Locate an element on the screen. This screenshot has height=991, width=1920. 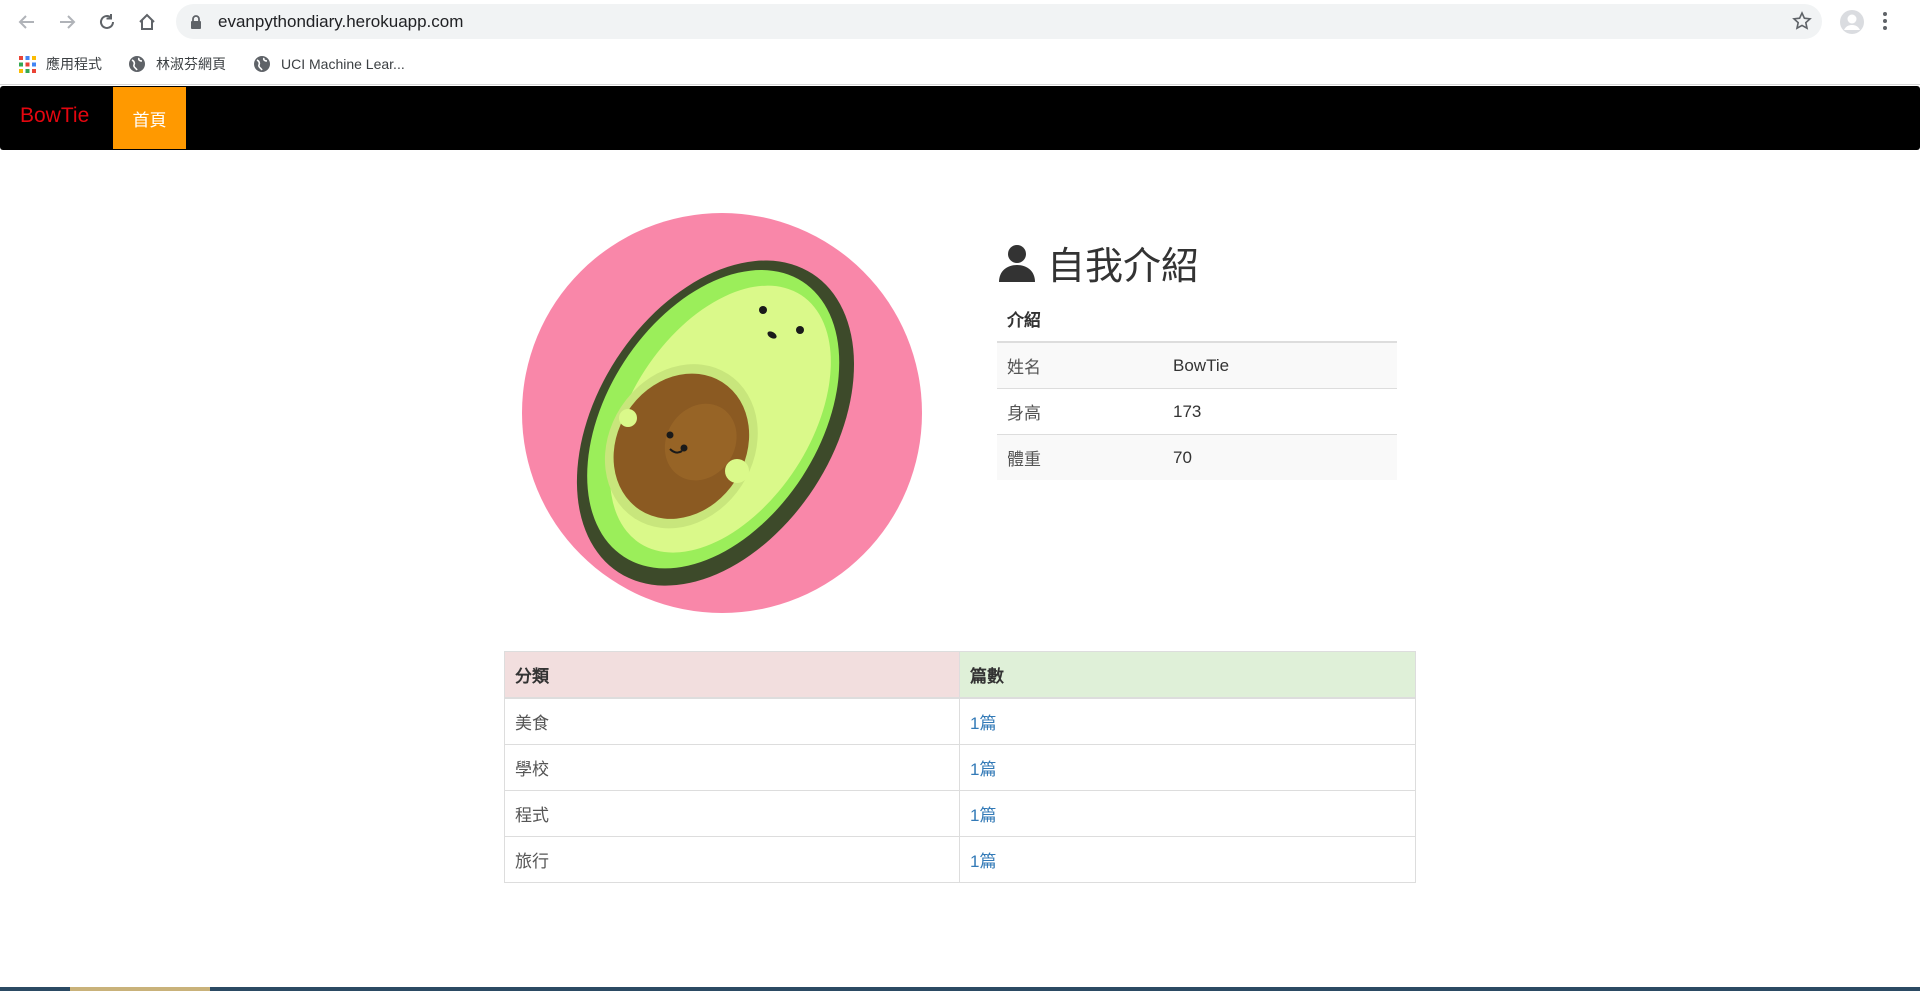
category-name: 美食 is located at coordinates (732, 721).